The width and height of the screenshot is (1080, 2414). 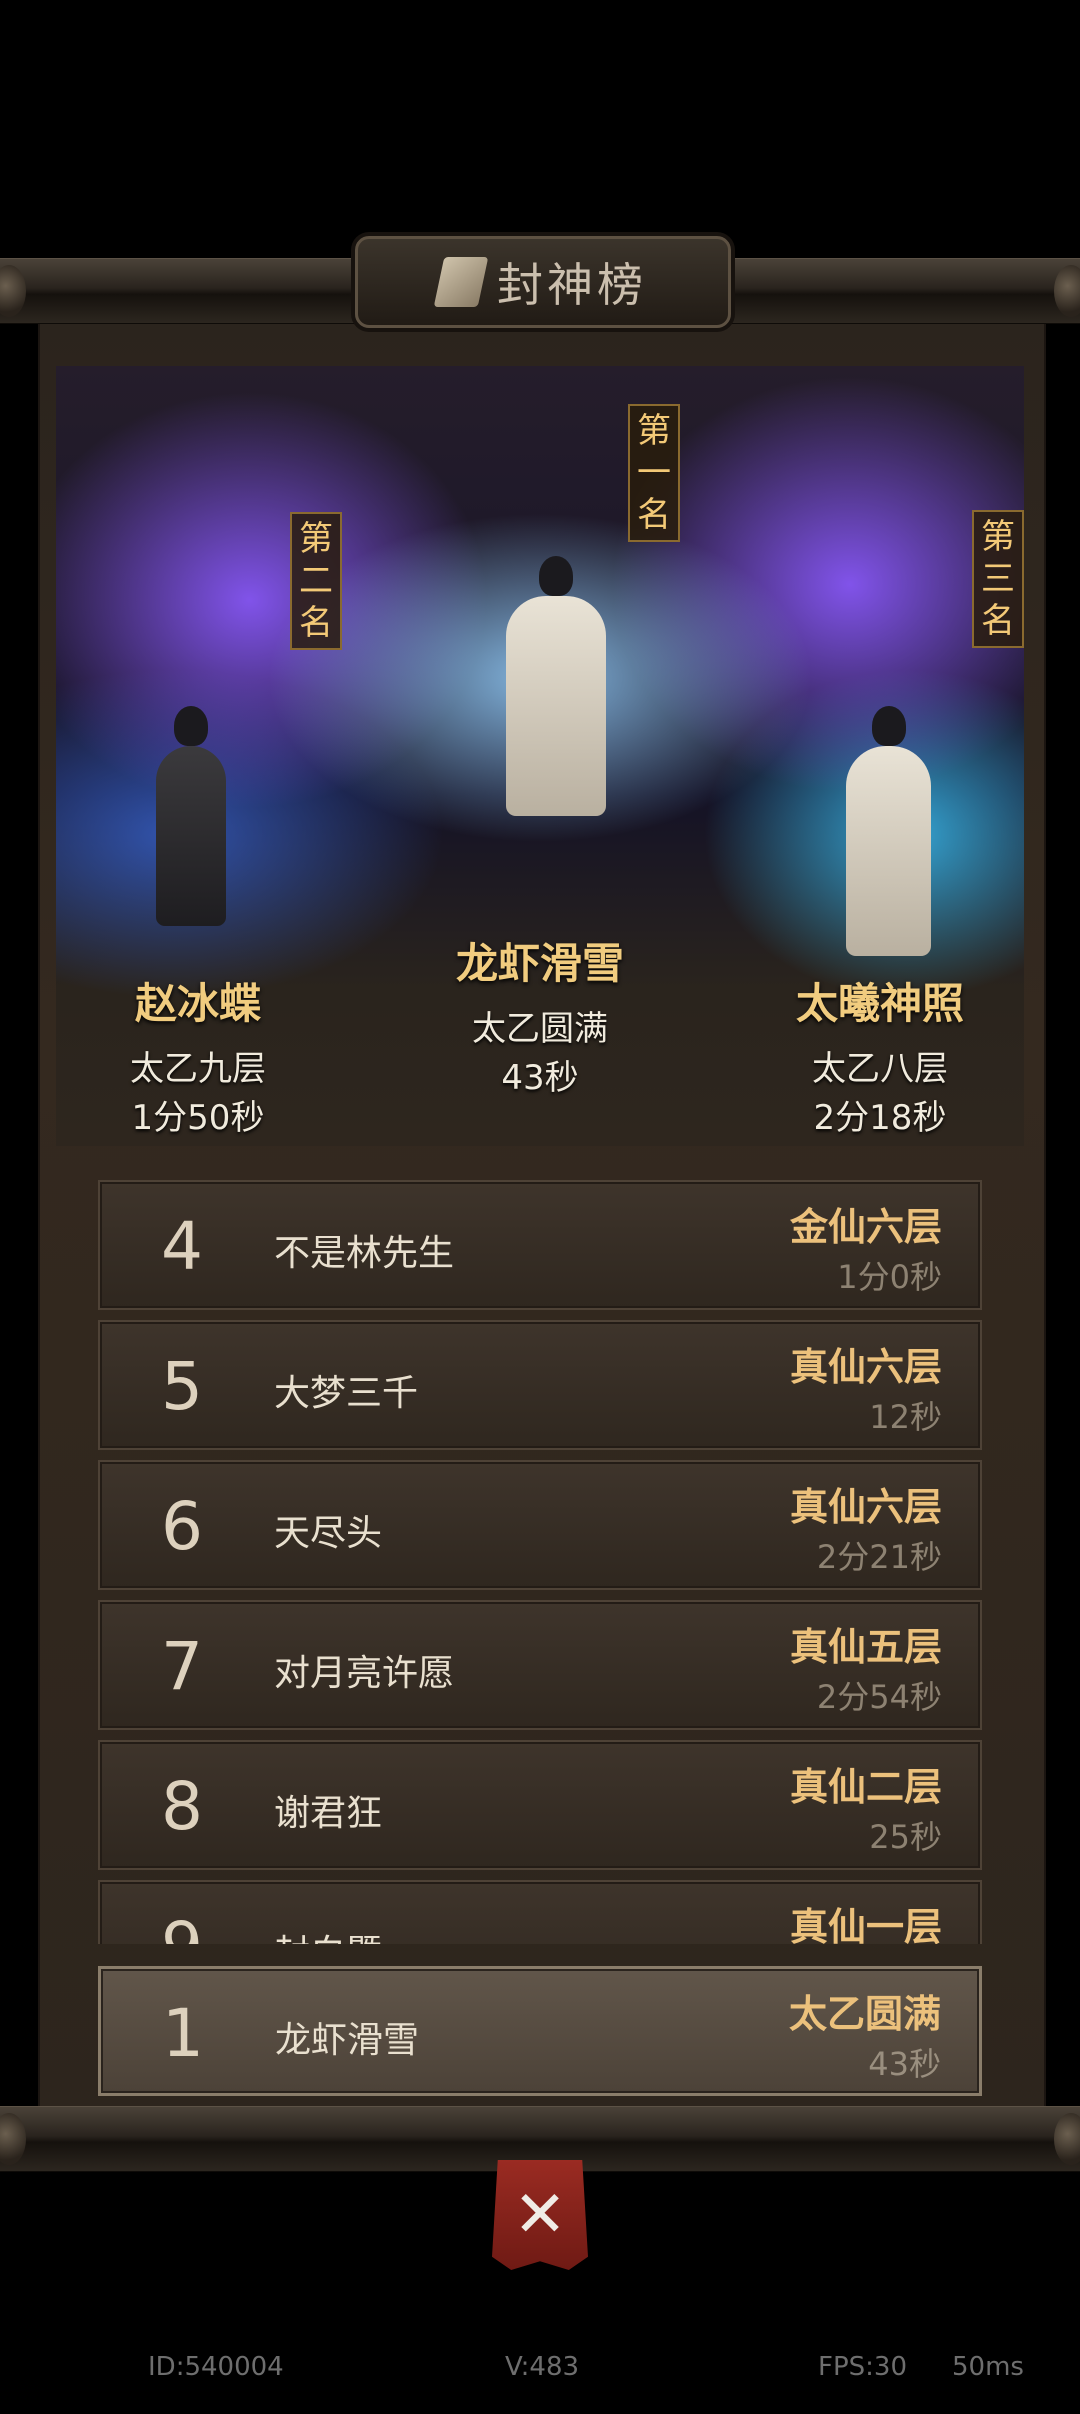 I want to click on first-place-banner: 第一名, so click(x=654, y=473).